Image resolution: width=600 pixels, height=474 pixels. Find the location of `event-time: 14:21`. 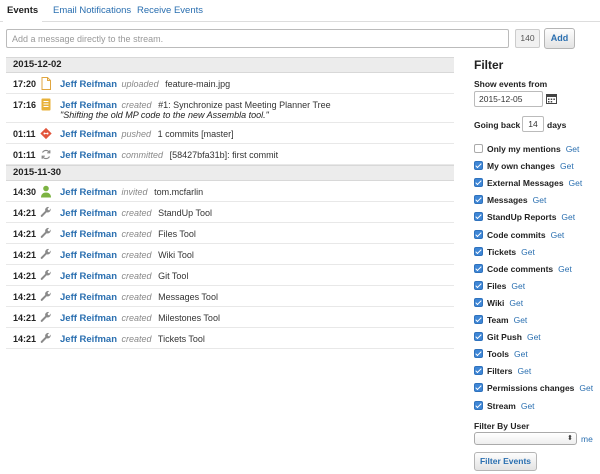

event-time: 14:21 is located at coordinates (25, 234).